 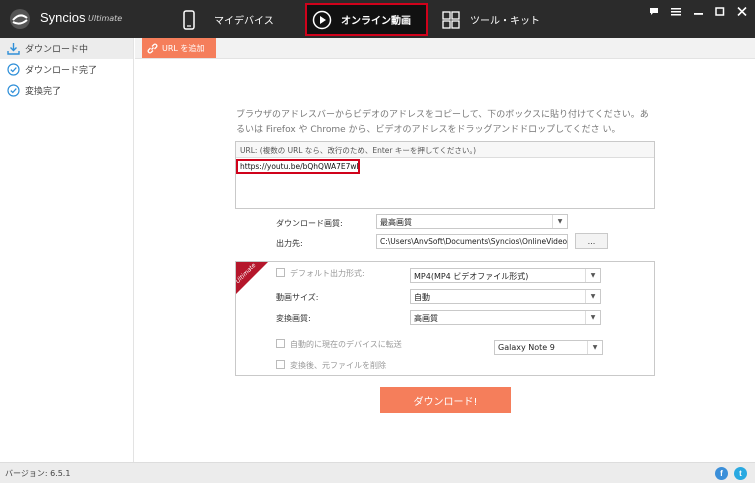 I want to click on default-format-label: デフォルト出力形式:, so click(x=327, y=273).